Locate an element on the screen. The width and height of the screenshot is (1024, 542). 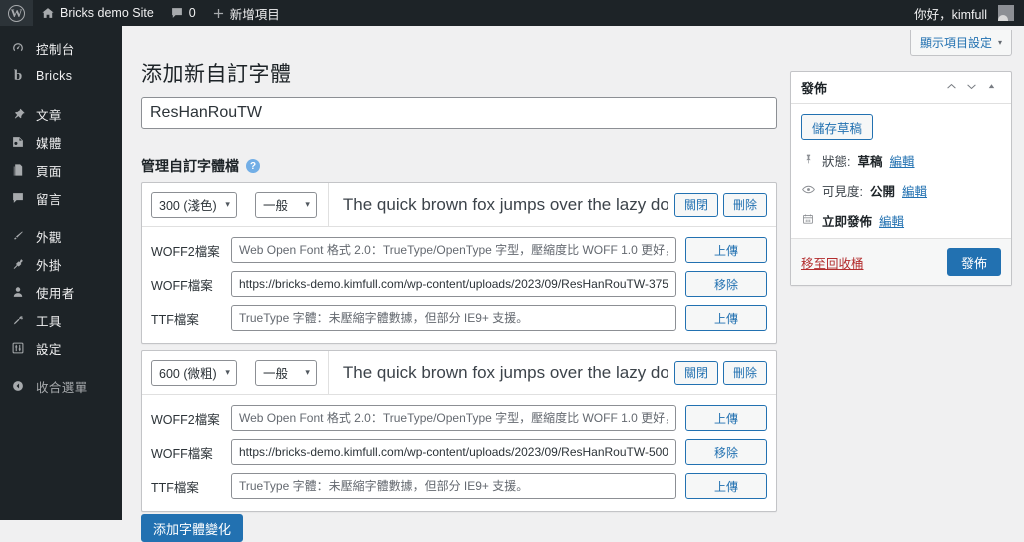
comment-count: 0 is located at coordinates (192, 13).